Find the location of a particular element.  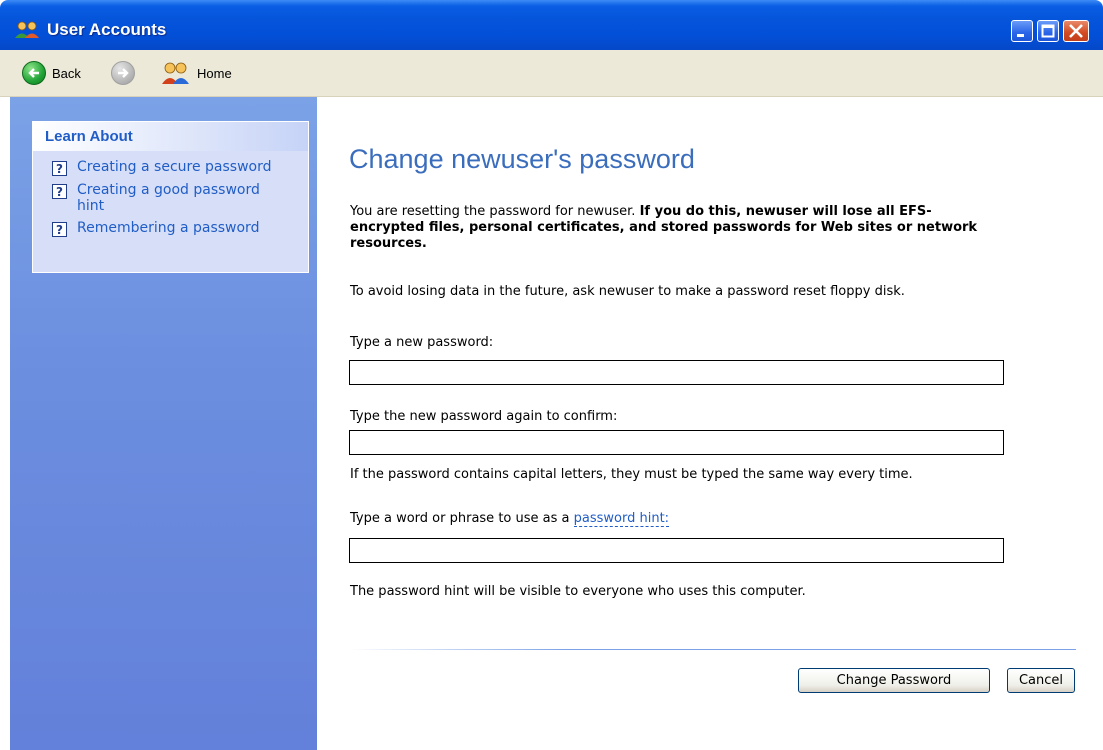

learn-item-label: Remembering a password is located at coordinates (182, 228).